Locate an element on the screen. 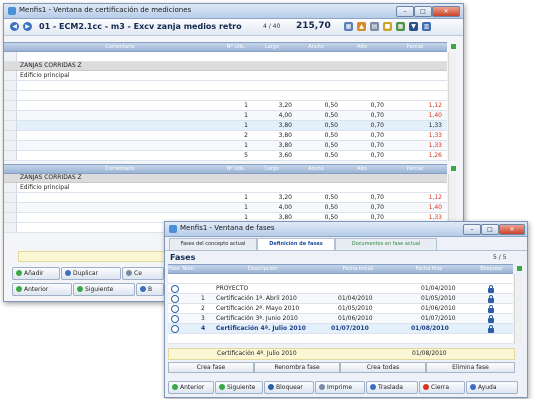  window-titlebar: Menfis1 - Ventana de fases – □ ✕ is located at coordinates (346, 229).